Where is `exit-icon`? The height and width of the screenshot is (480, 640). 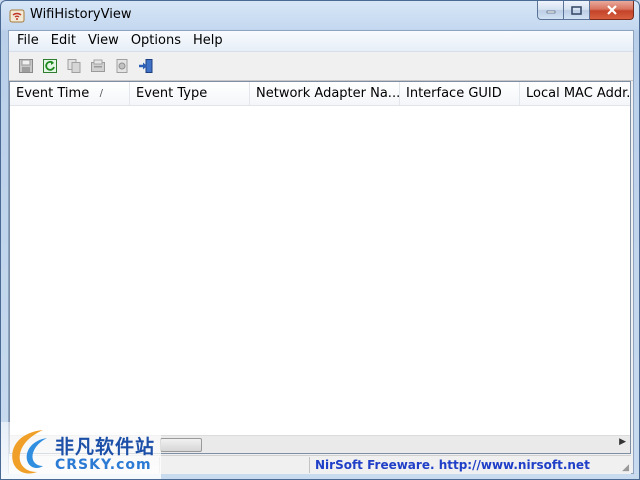
exit-icon is located at coordinates (146, 66).